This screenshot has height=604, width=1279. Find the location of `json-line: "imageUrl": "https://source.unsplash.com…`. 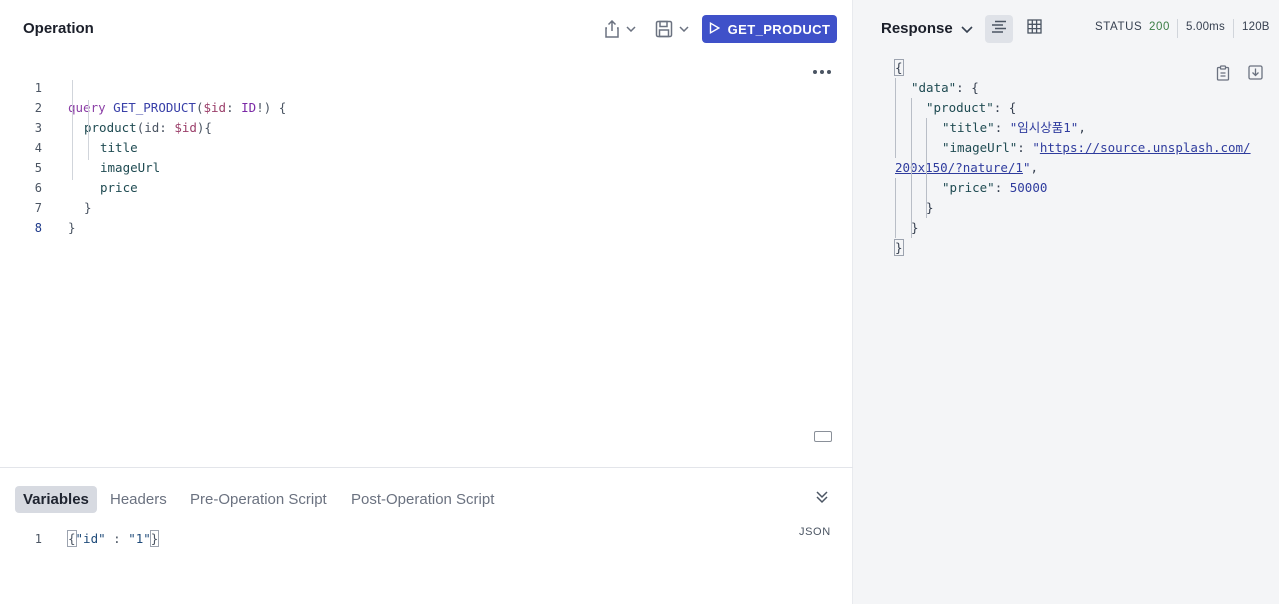

json-line: "imageUrl": "https://source.unsplash.com… is located at coordinates (1096, 147).